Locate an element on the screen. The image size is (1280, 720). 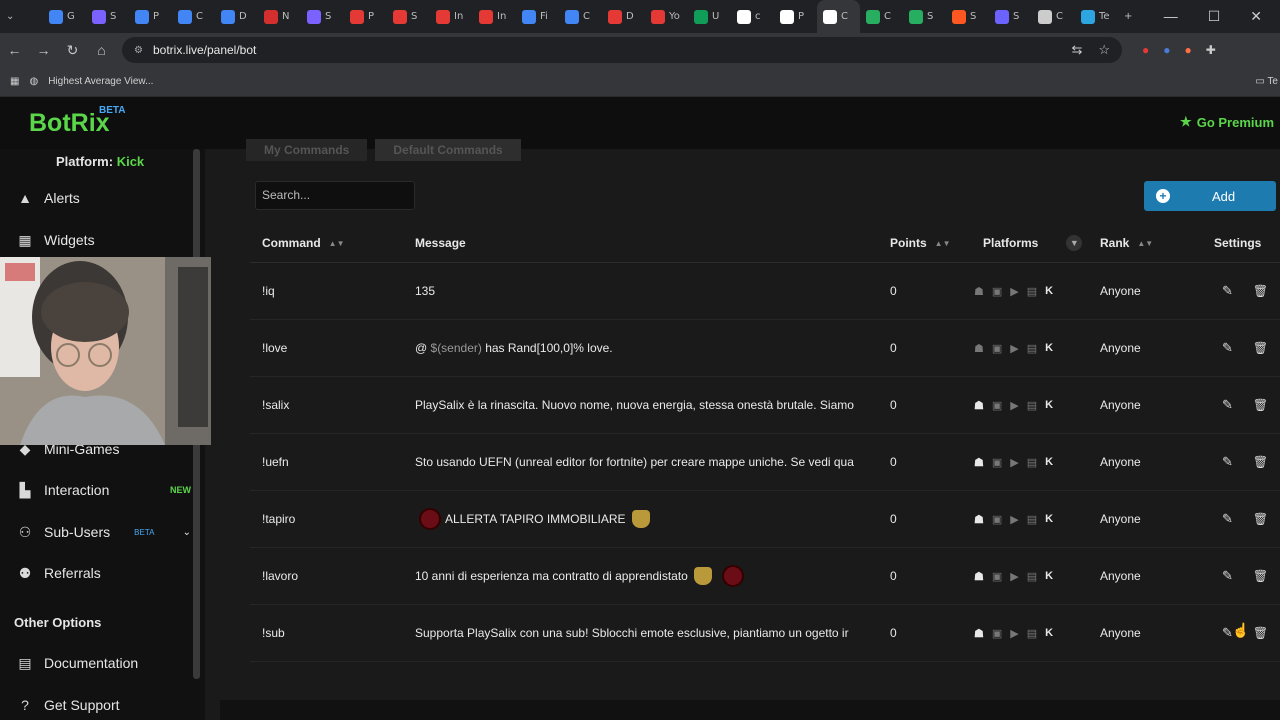
folder-icon: ▭ Te is located at coordinates (1267, 81).